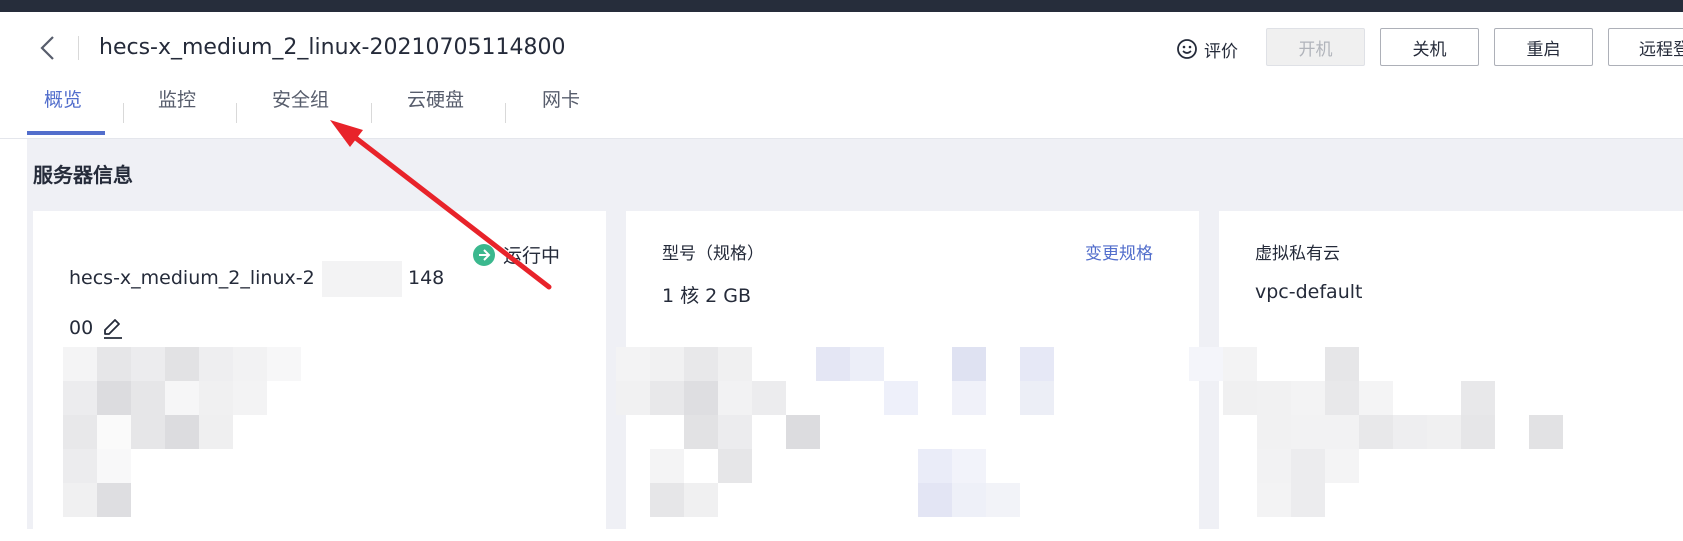 This screenshot has height=541, width=1683. What do you see at coordinates (81, 328) in the screenshot?
I see `server-name-line2: 00` at bounding box center [81, 328].